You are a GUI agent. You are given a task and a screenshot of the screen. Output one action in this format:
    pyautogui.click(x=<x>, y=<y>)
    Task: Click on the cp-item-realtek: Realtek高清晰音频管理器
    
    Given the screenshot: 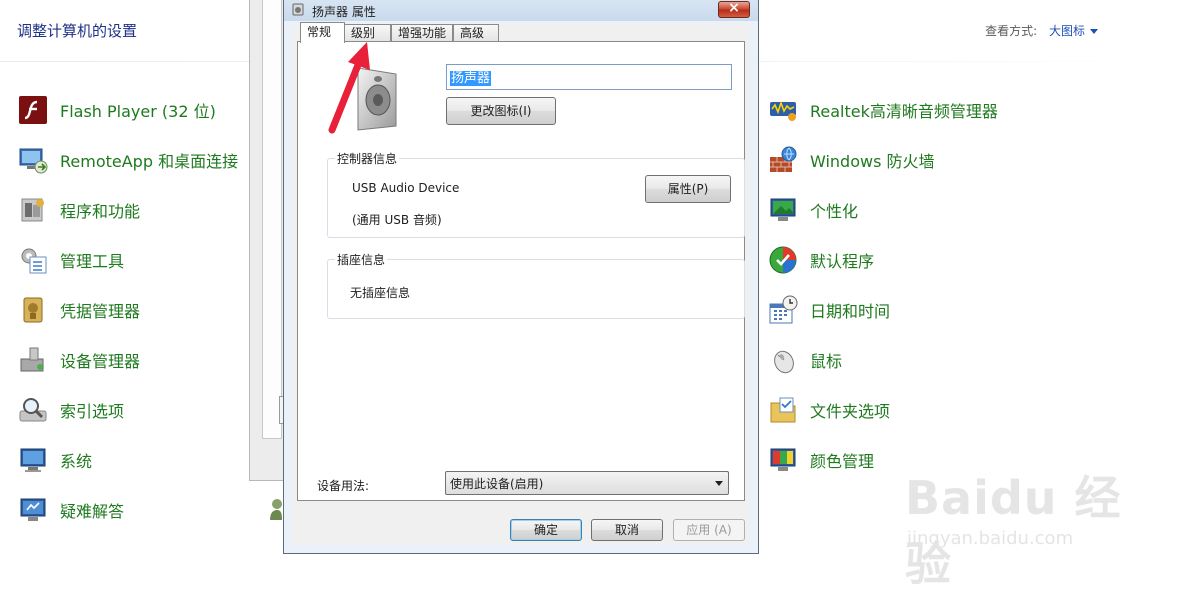 What is the action you would take?
    pyautogui.click(x=883, y=110)
    